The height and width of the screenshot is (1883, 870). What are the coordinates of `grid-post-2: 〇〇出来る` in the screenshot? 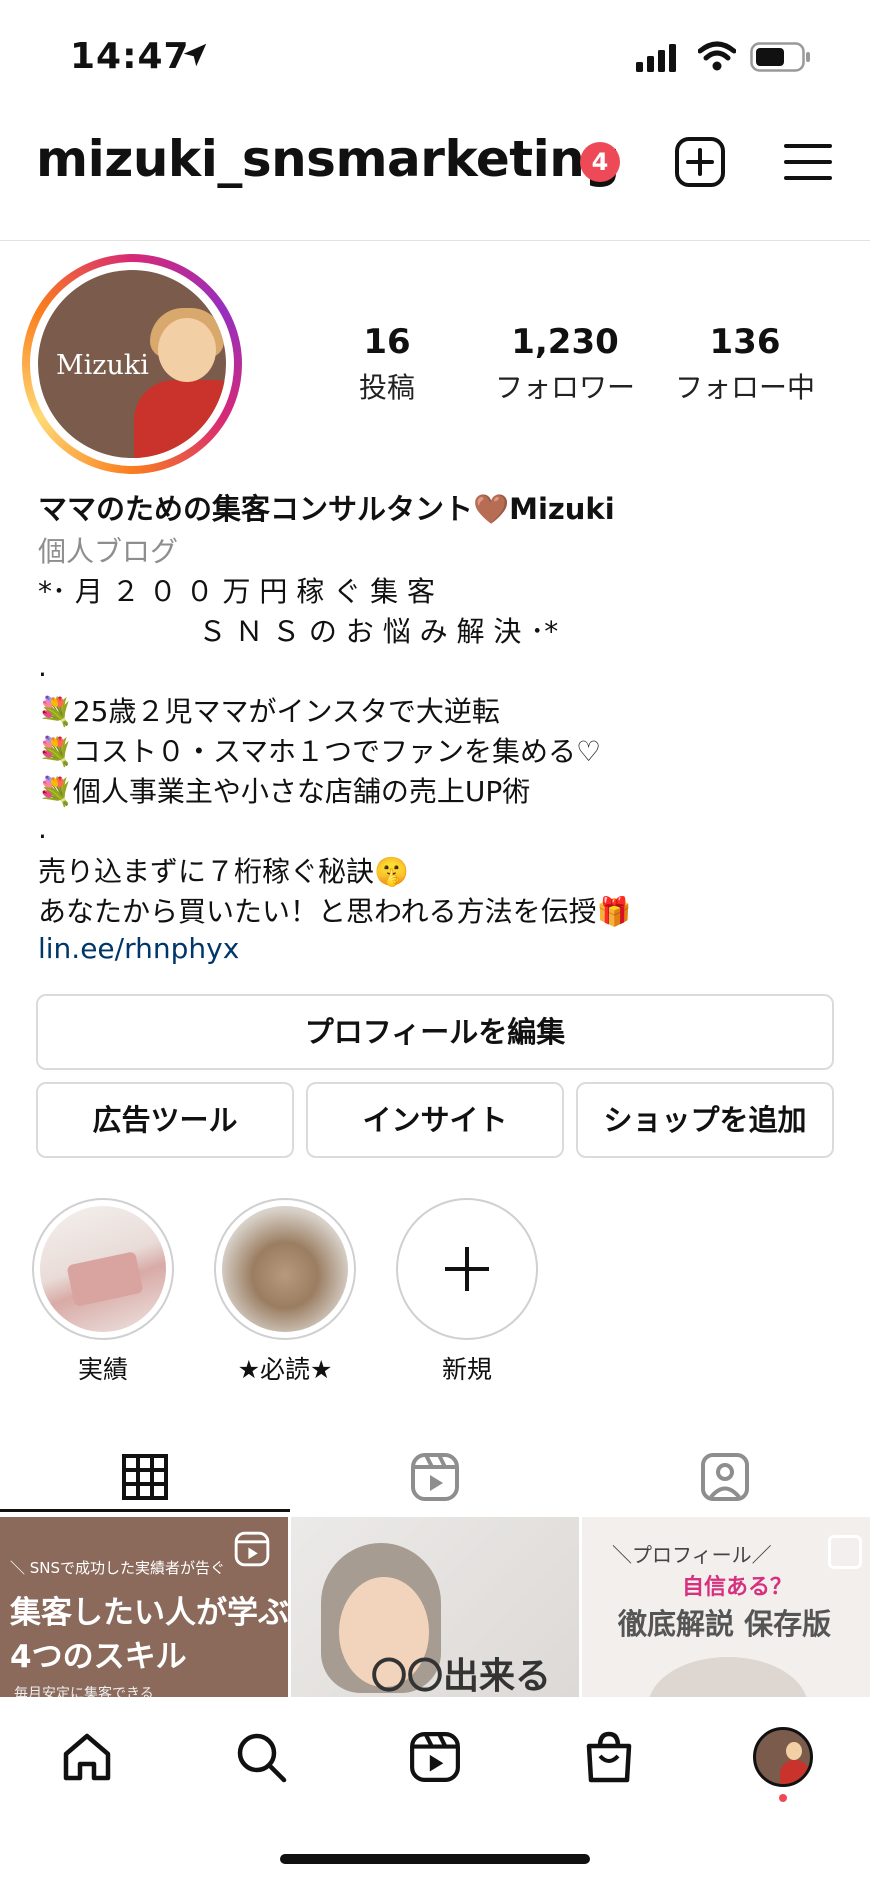 It's located at (435, 1607).